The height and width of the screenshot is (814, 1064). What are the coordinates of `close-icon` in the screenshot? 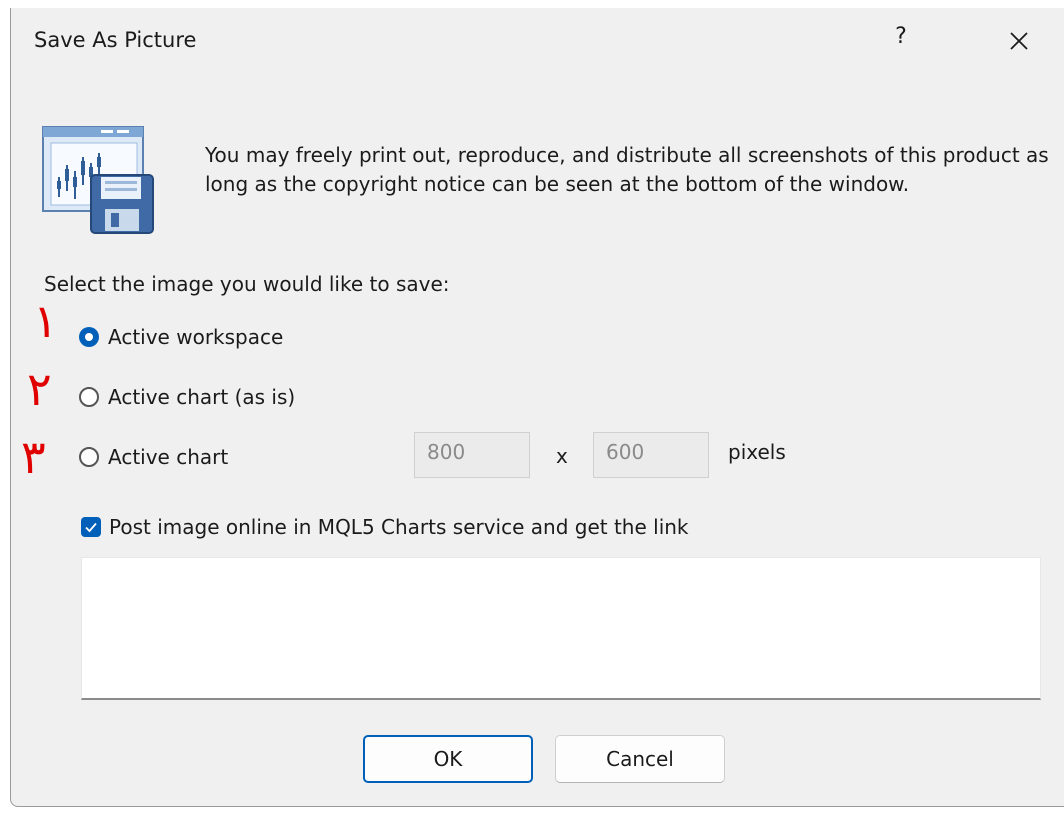 It's located at (1019, 41).